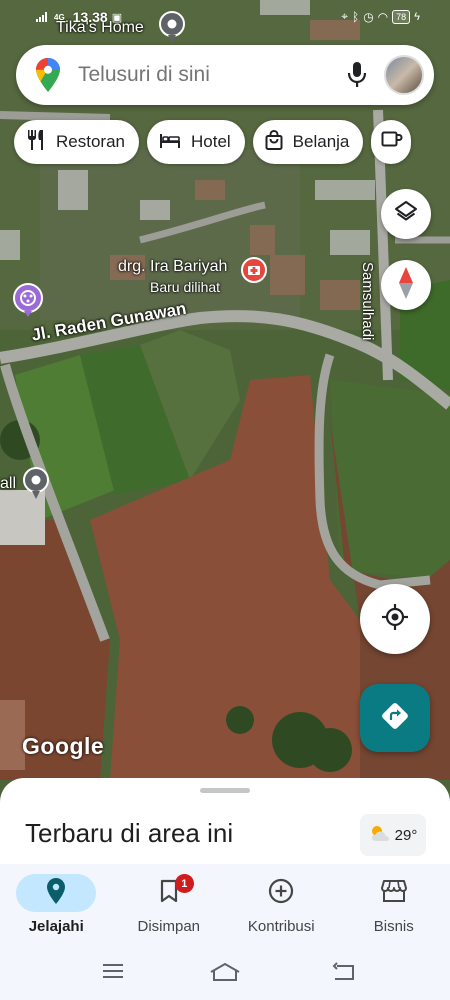  Describe the element at coordinates (41, 17) in the screenshot. I see `signal-icon` at that location.